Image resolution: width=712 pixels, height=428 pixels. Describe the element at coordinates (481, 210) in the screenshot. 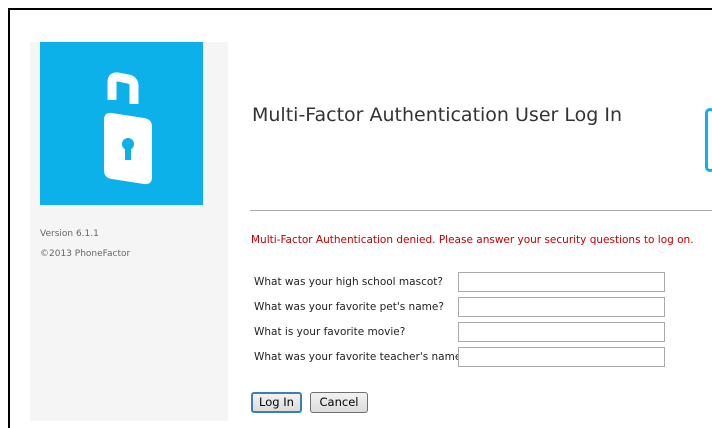

I see `divider` at that location.